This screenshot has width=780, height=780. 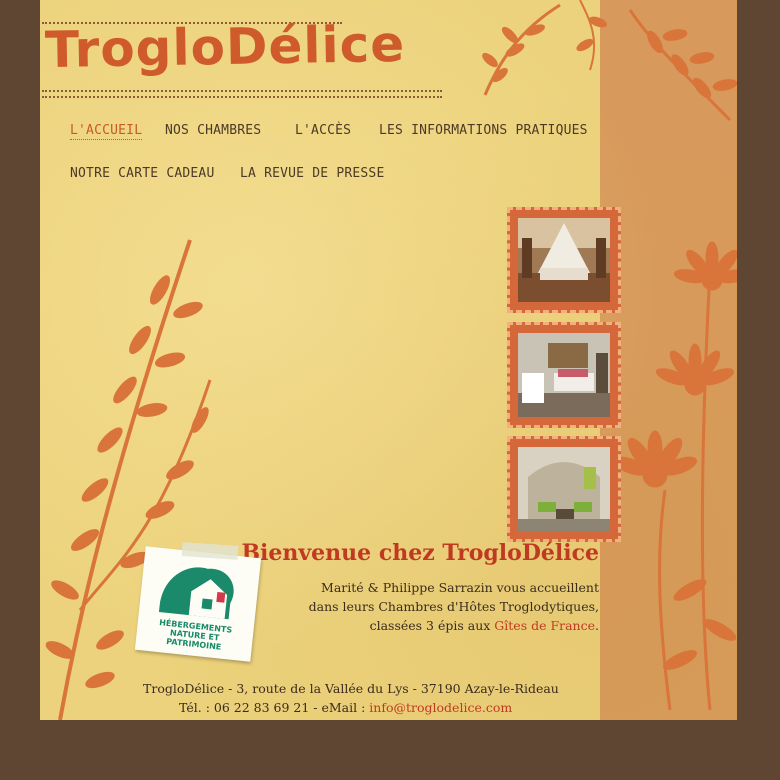 I want to click on welcome-line-3-suffix: ., so click(x=597, y=625).